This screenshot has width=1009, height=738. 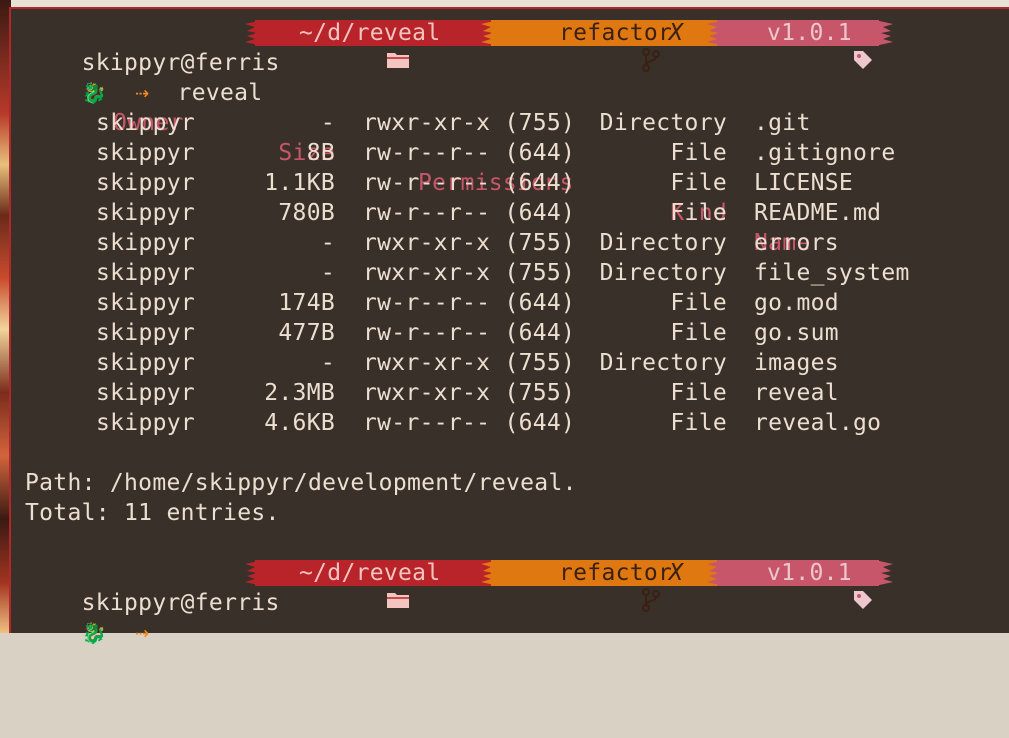 I want to click on dragon-icon: 🐉, so click(x=94, y=633).